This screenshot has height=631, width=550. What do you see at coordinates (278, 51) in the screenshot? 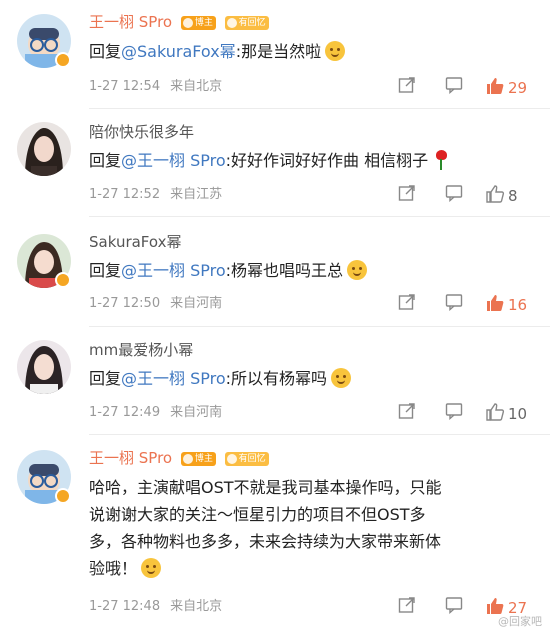
I see `comment-body: :那是当然啦` at bounding box center [278, 51].